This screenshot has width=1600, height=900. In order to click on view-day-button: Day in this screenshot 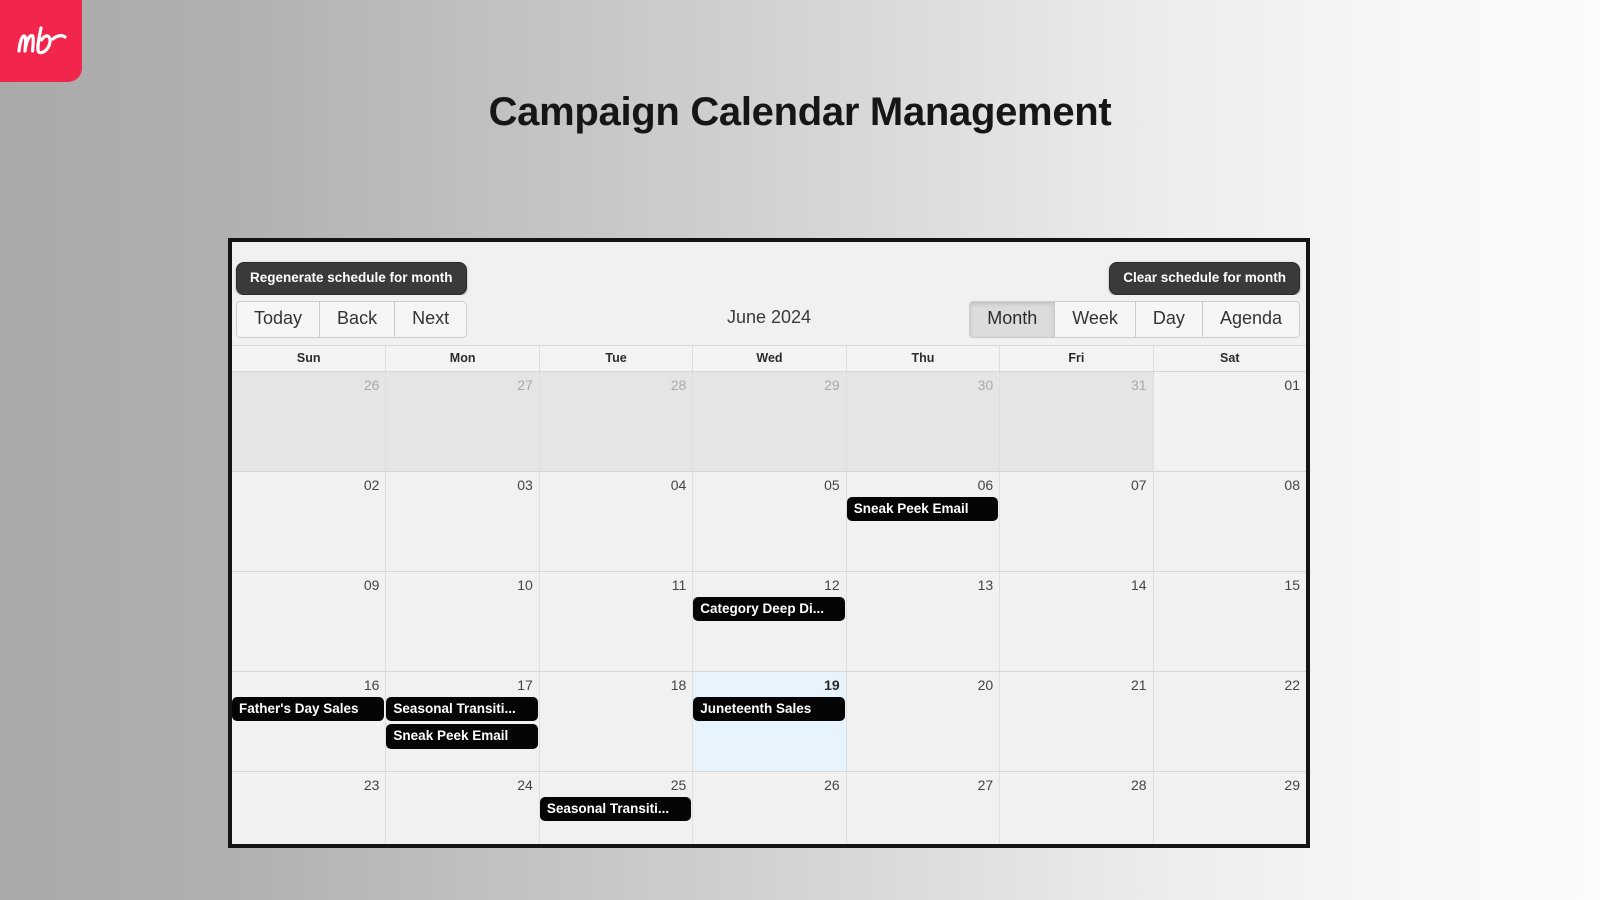, I will do `click(1168, 319)`.